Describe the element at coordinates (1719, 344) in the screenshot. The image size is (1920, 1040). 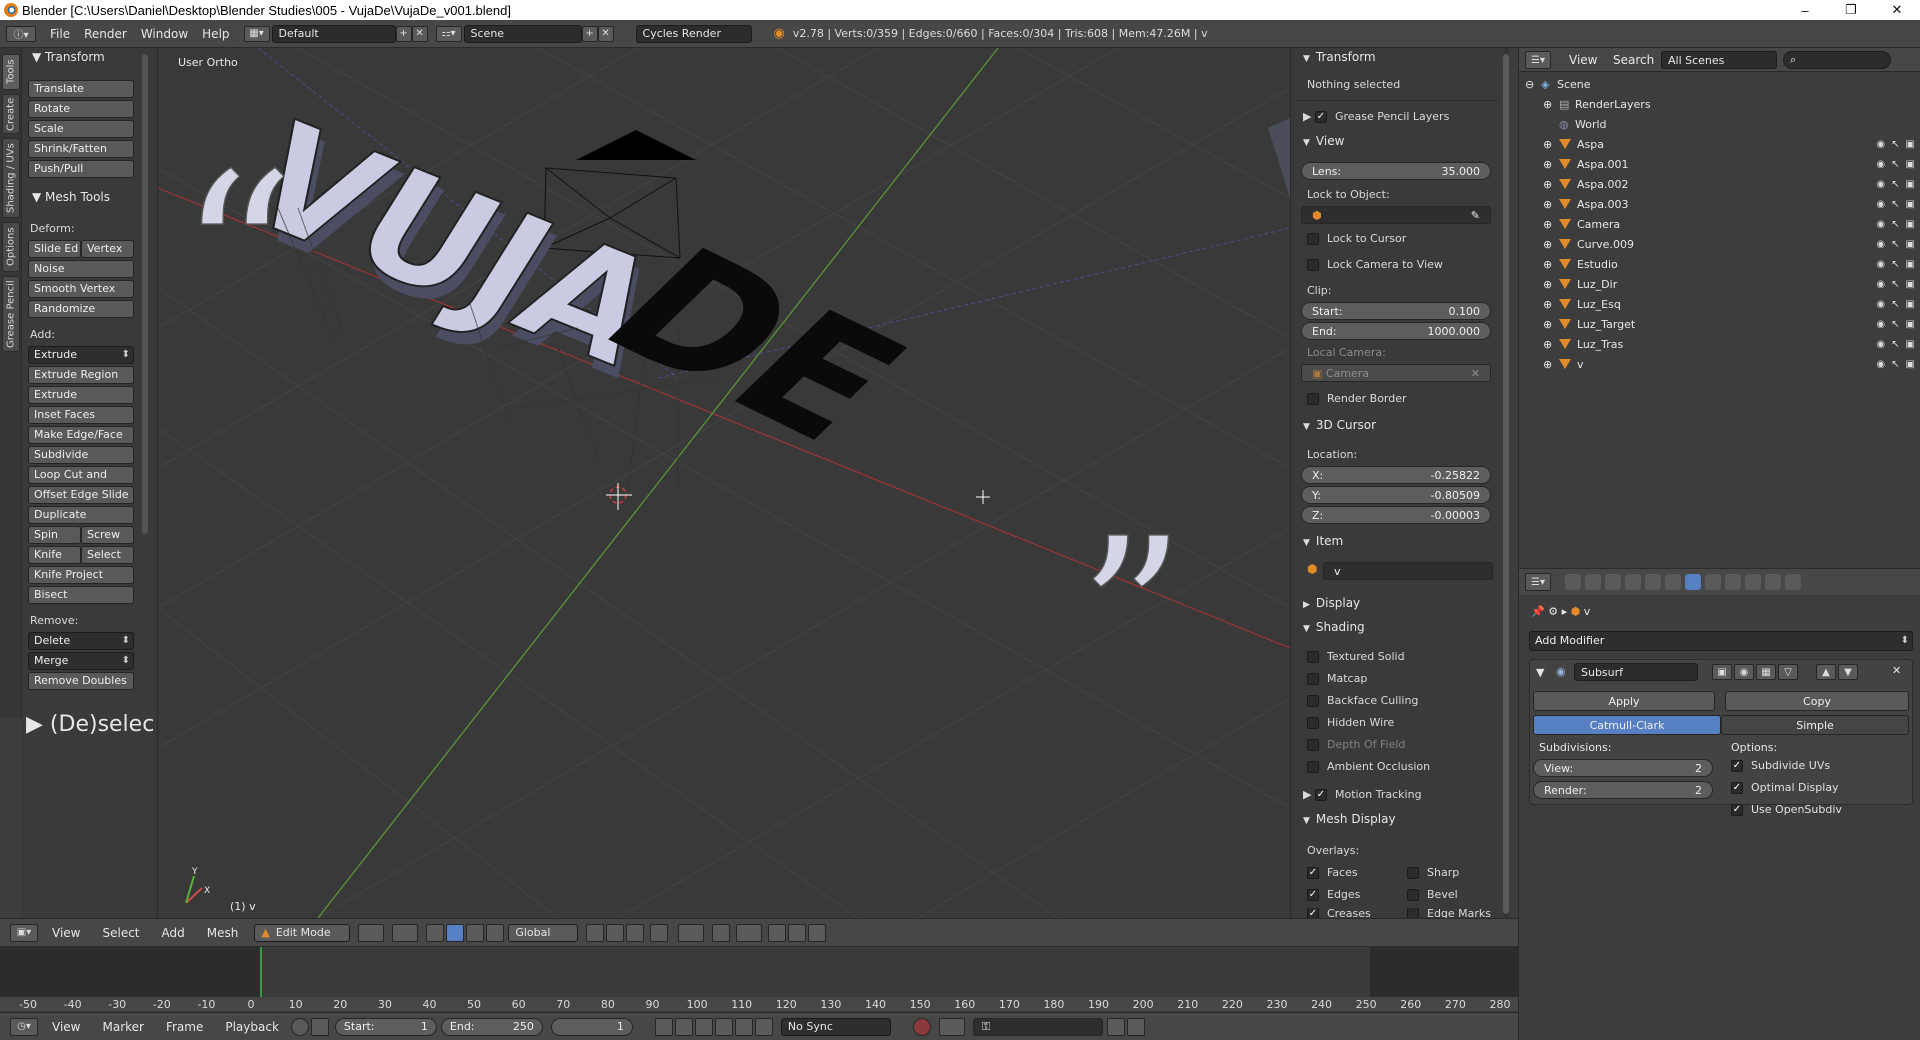
I see `outliner-row-object: ⊕ Luz_Tras ◉ ↖ ▣` at that location.